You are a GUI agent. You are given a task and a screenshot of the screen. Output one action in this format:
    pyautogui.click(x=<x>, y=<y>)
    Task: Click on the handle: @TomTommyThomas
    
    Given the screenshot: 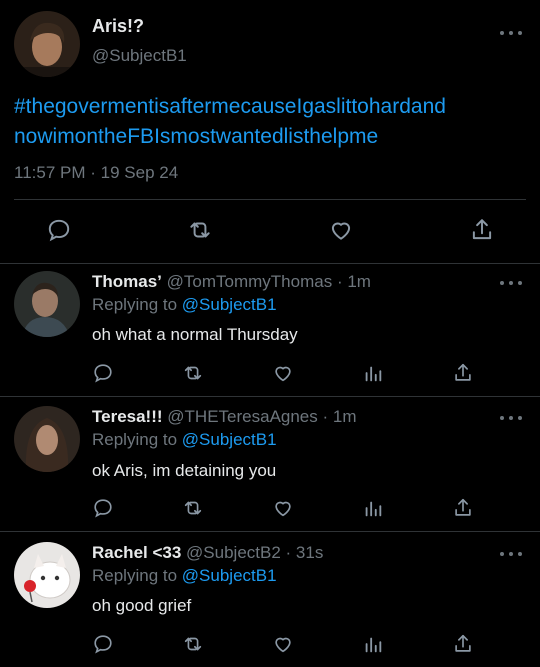 What is the action you would take?
    pyautogui.click(x=250, y=281)
    